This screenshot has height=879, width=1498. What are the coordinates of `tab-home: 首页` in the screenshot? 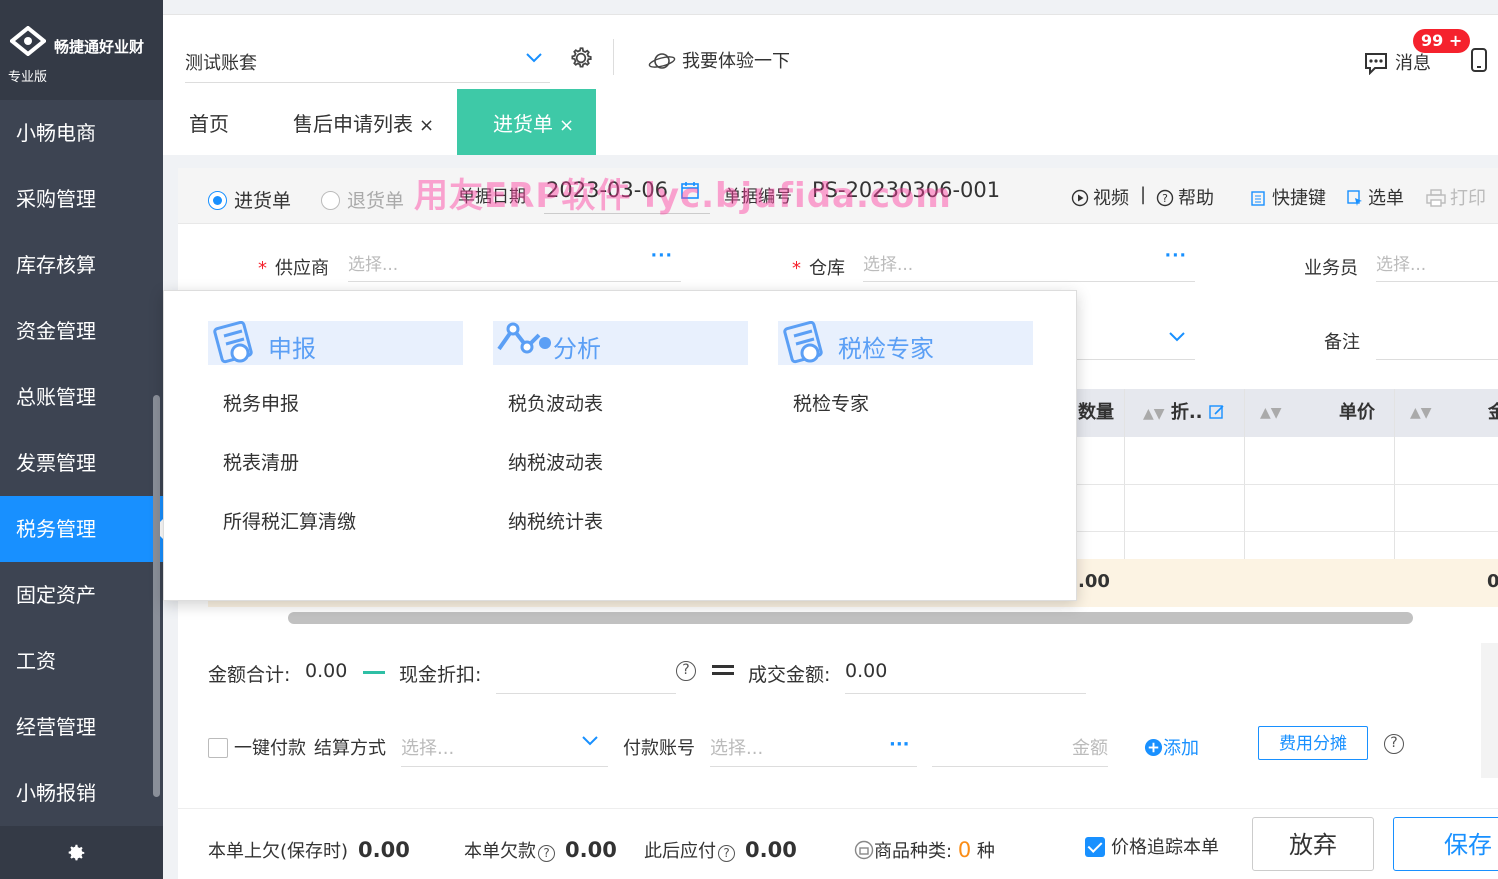 It's located at (209, 122).